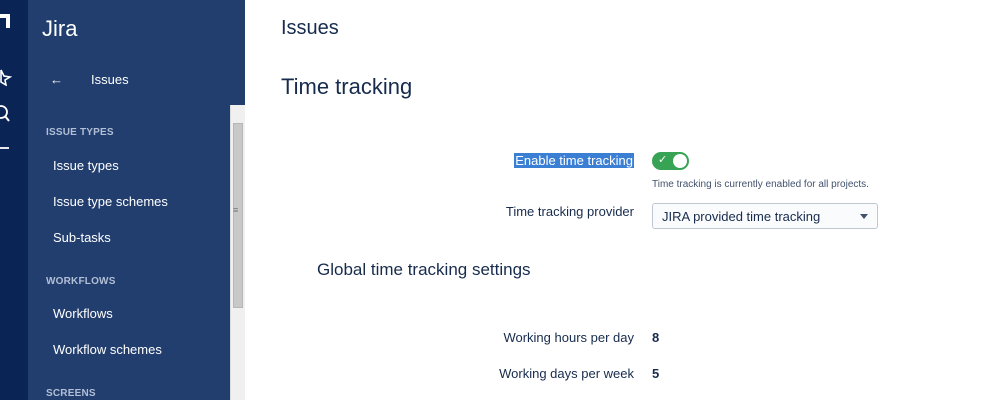 This screenshot has width=999, height=400. Describe the element at coordinates (574, 160) in the screenshot. I see `enable-time-tracking-label: Enable time tracking` at that location.